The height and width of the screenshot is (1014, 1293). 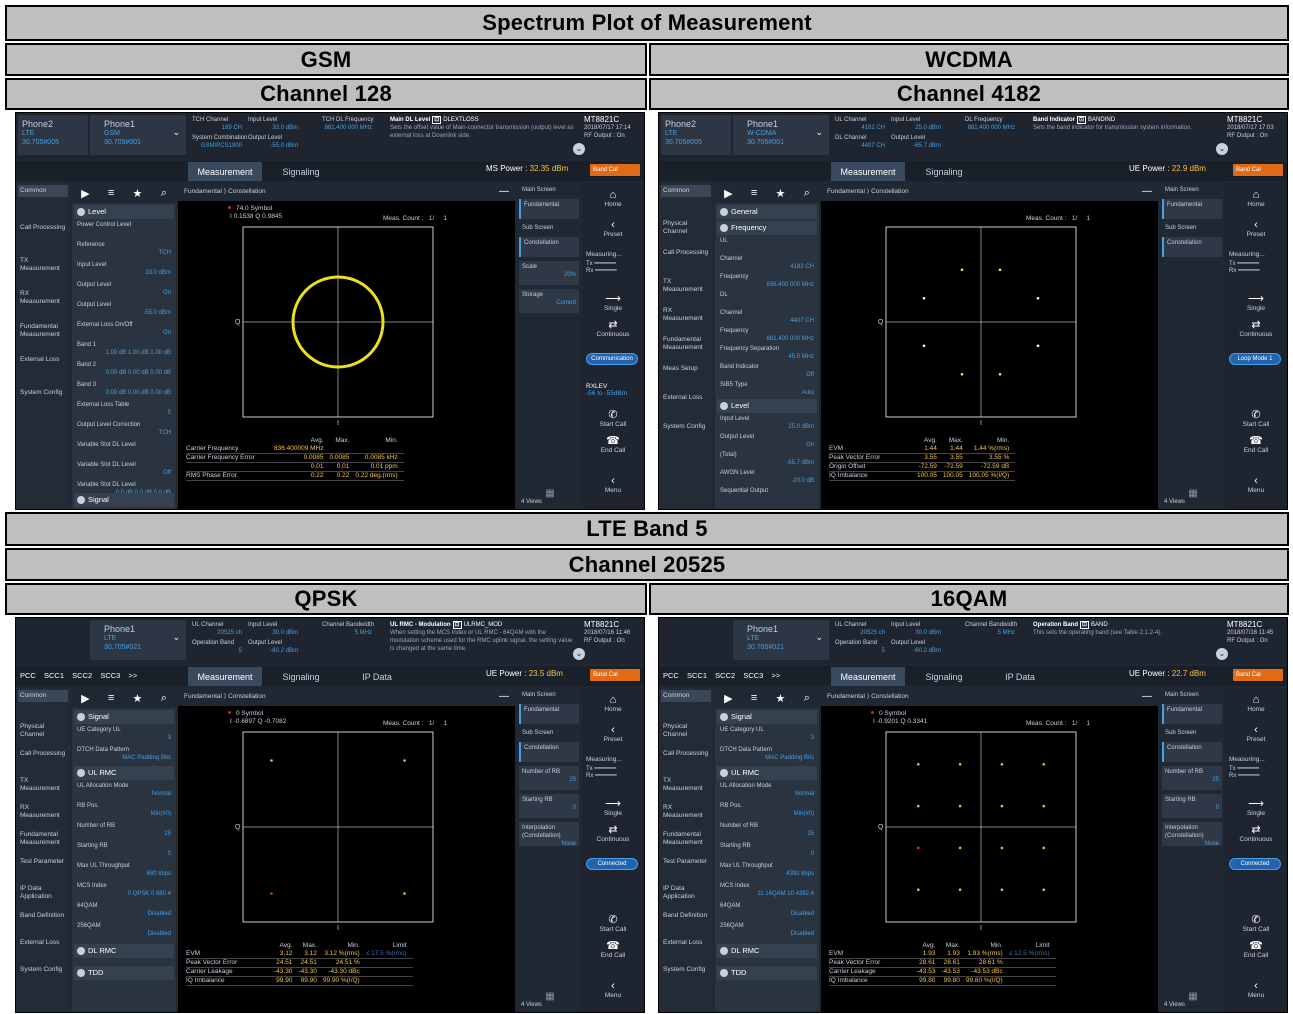 I want to click on section-signal: Signal, so click(x=767, y=717).